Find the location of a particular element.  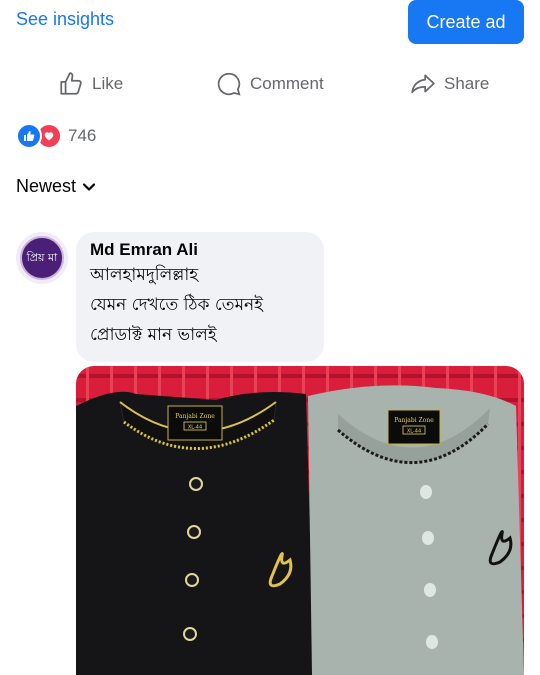

like-label: Like is located at coordinates (108, 83).